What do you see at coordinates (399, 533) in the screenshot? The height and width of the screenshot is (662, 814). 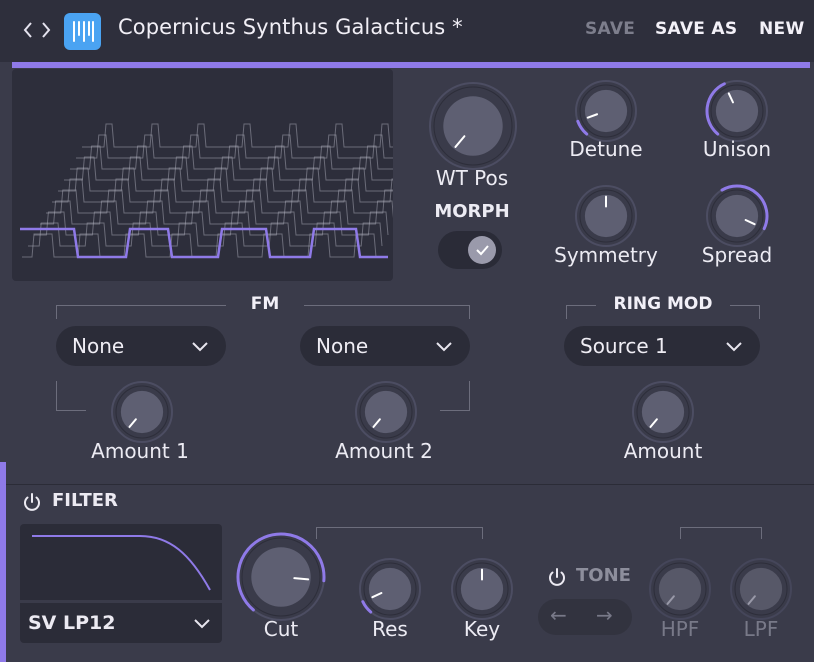 I see `filter-bracket` at bounding box center [399, 533].